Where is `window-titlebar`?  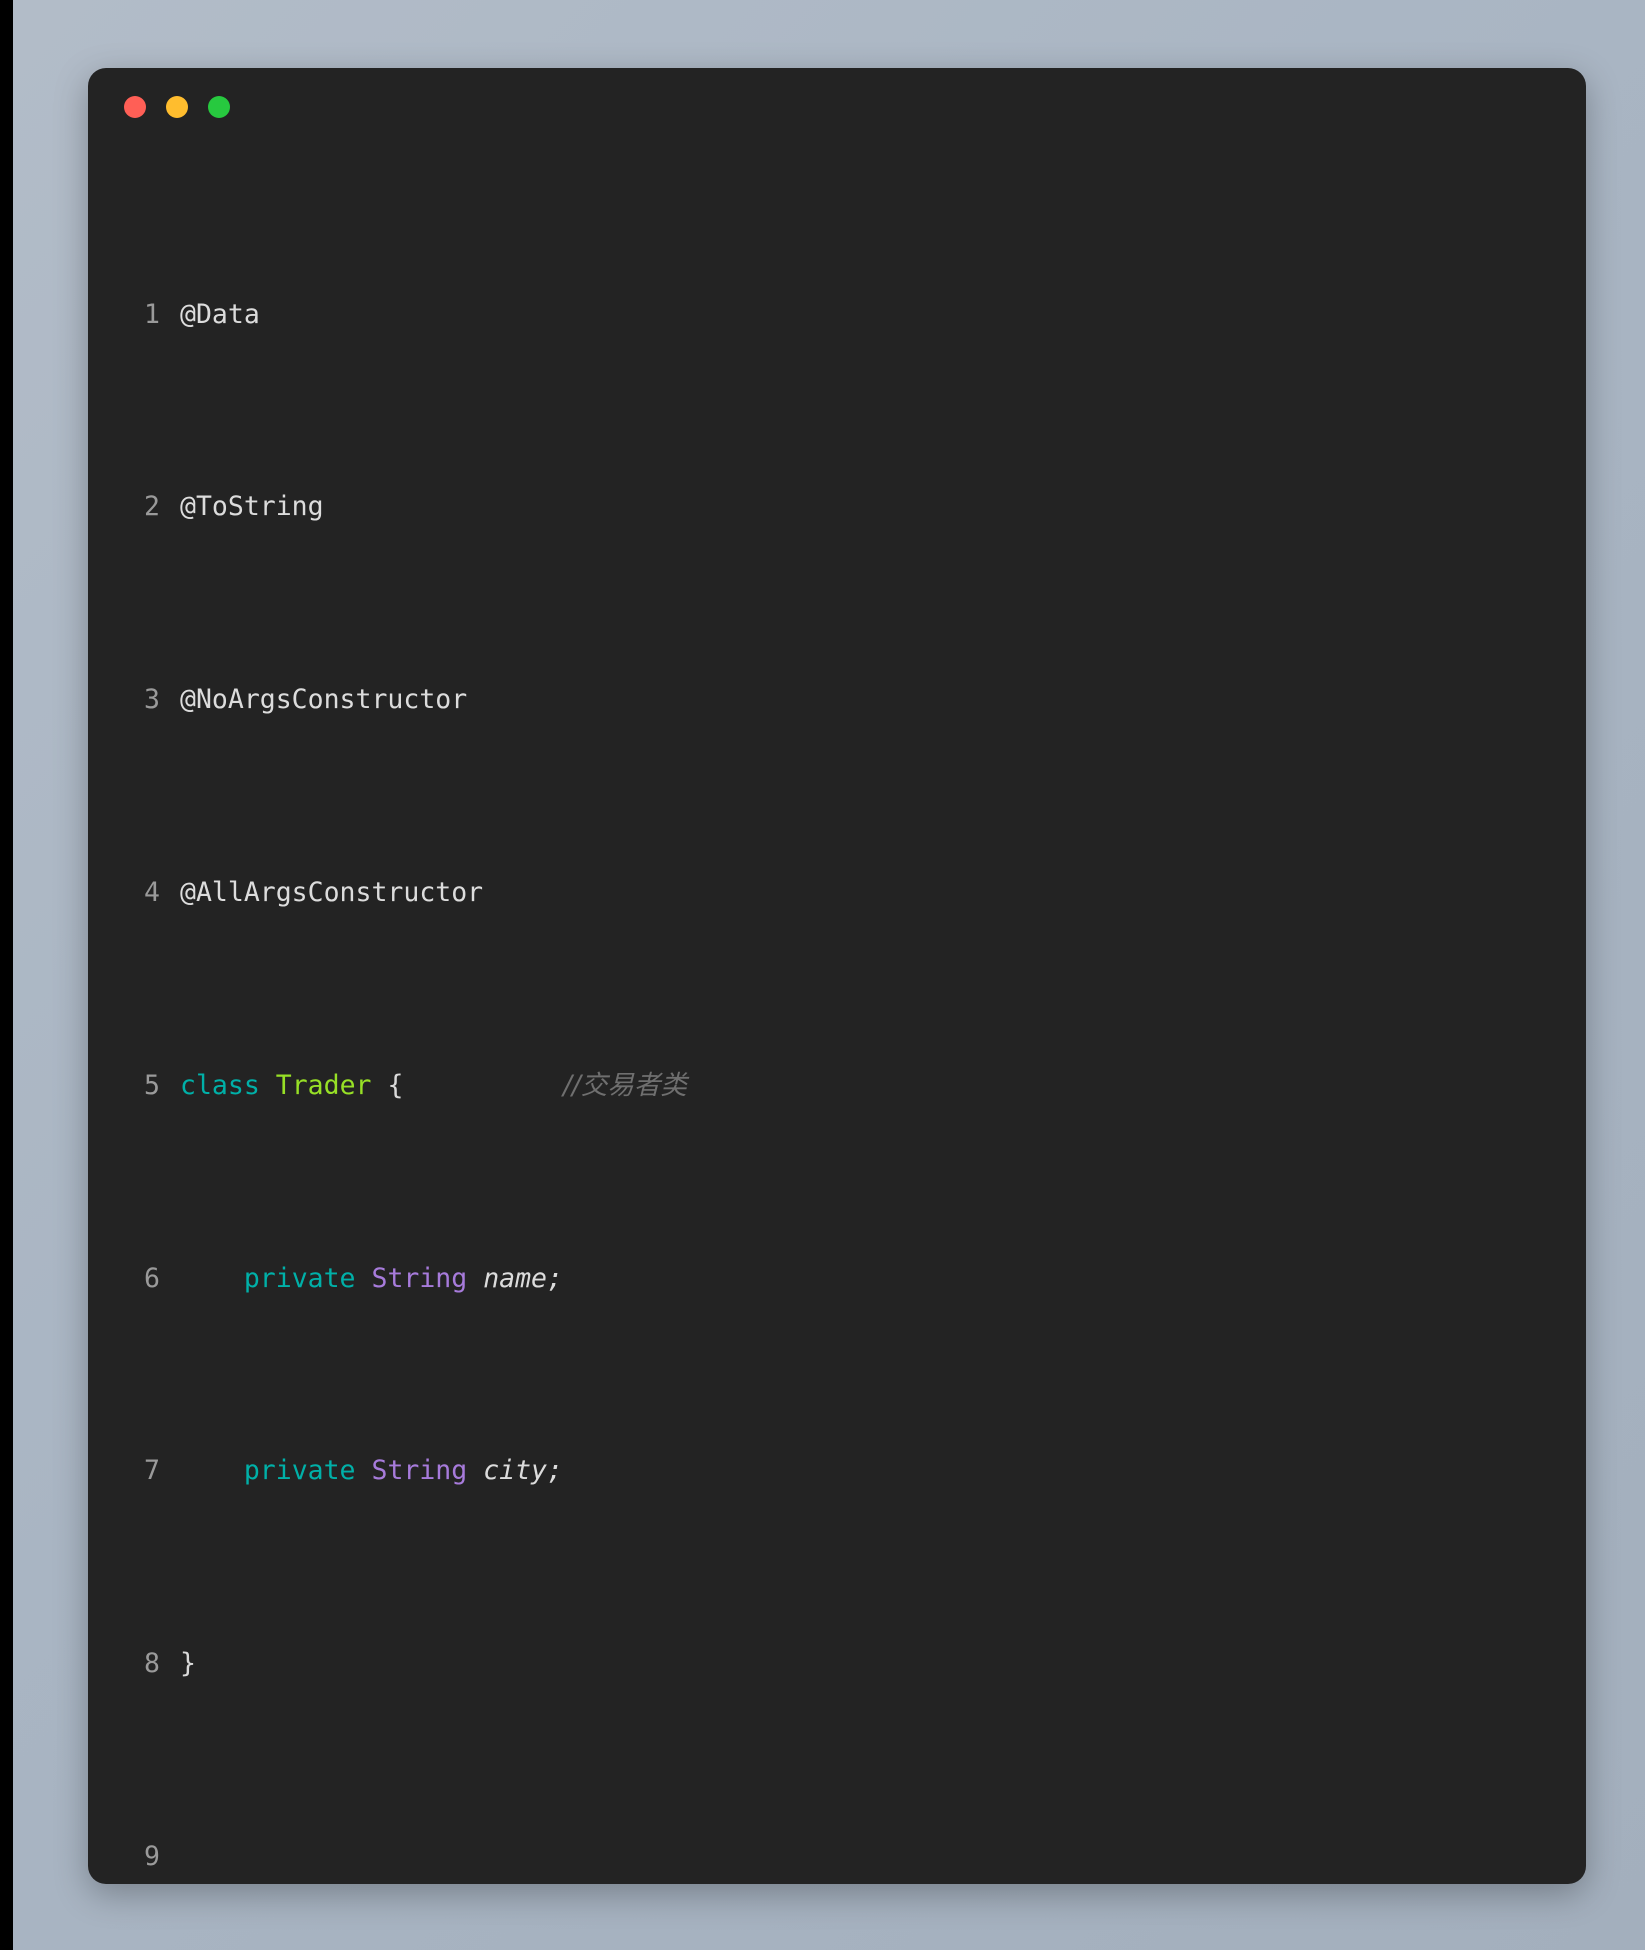
window-titlebar is located at coordinates (837, 107).